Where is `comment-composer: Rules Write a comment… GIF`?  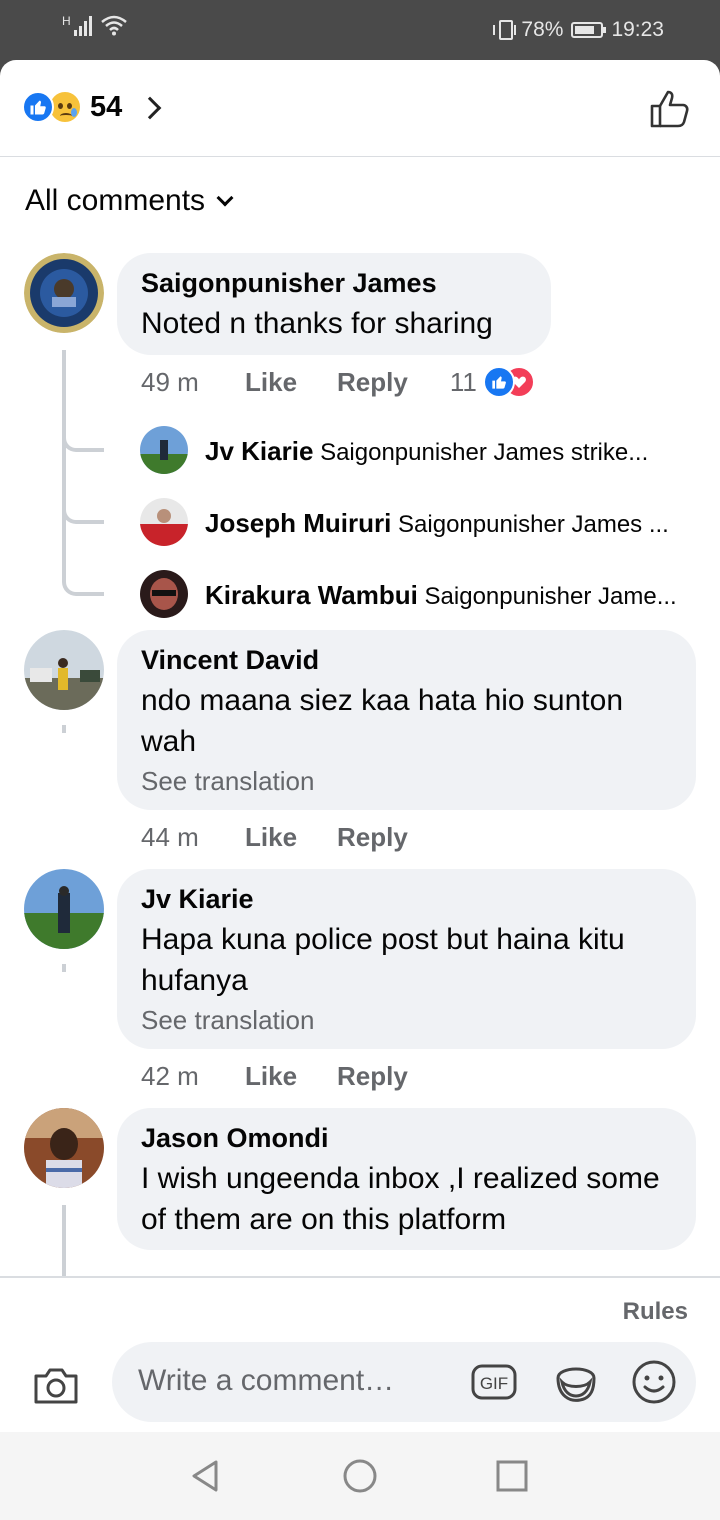
comment-composer: Rules Write a comment… GIF is located at coordinates (360, 1354).